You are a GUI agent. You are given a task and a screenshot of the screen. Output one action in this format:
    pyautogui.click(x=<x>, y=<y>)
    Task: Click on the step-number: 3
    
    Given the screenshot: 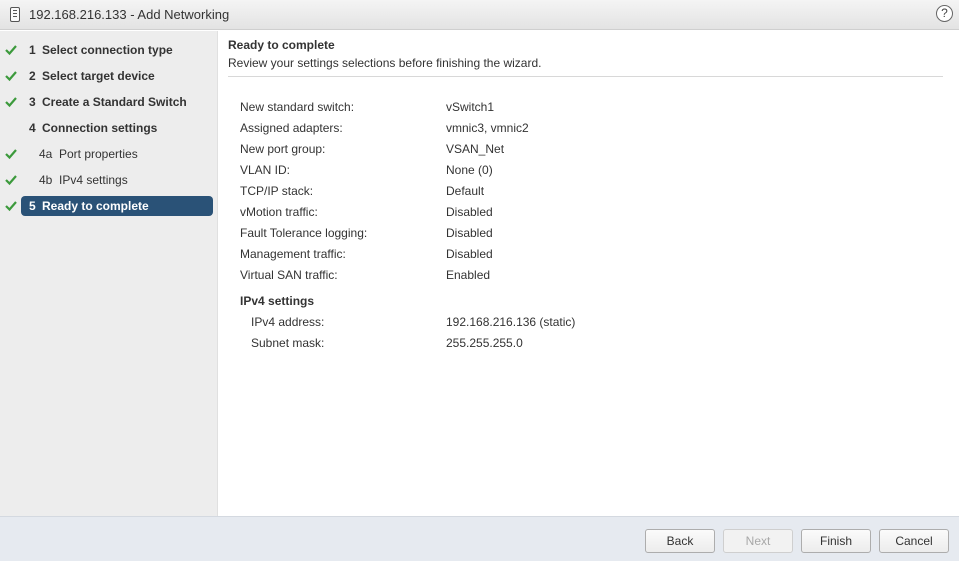 What is the action you would take?
    pyautogui.click(x=32, y=102)
    